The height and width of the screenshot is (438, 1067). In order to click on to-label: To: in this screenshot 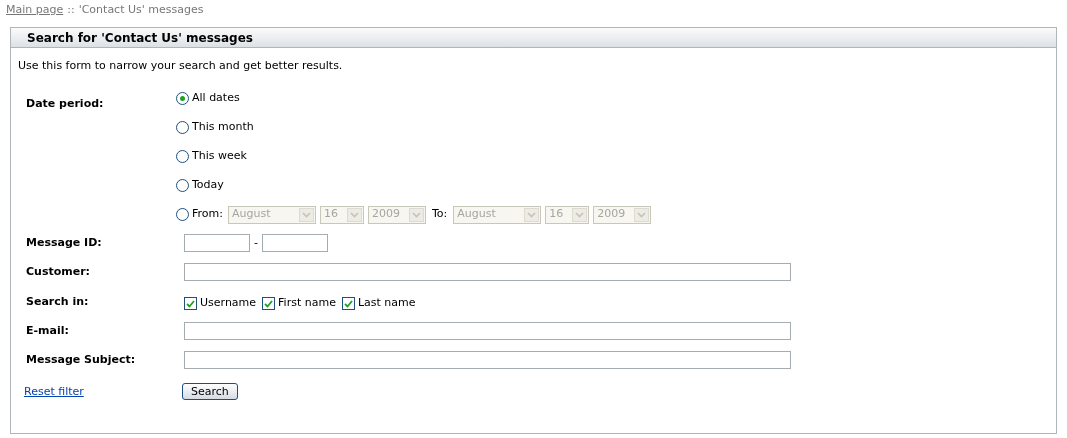, I will do `click(439, 214)`.